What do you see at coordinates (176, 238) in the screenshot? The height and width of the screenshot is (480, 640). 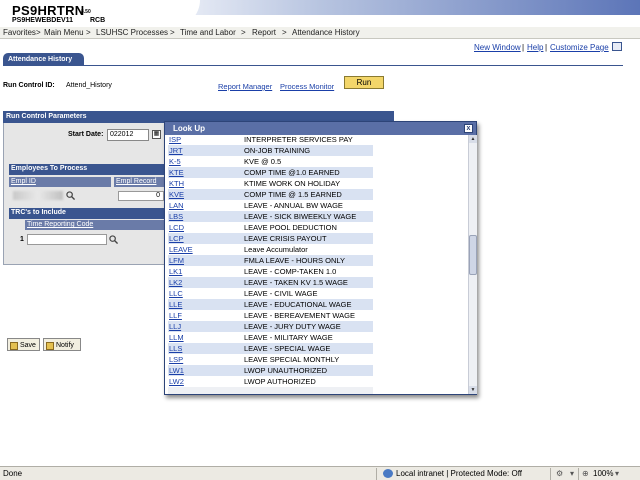 I see `lookup-code-link: LCP` at bounding box center [176, 238].